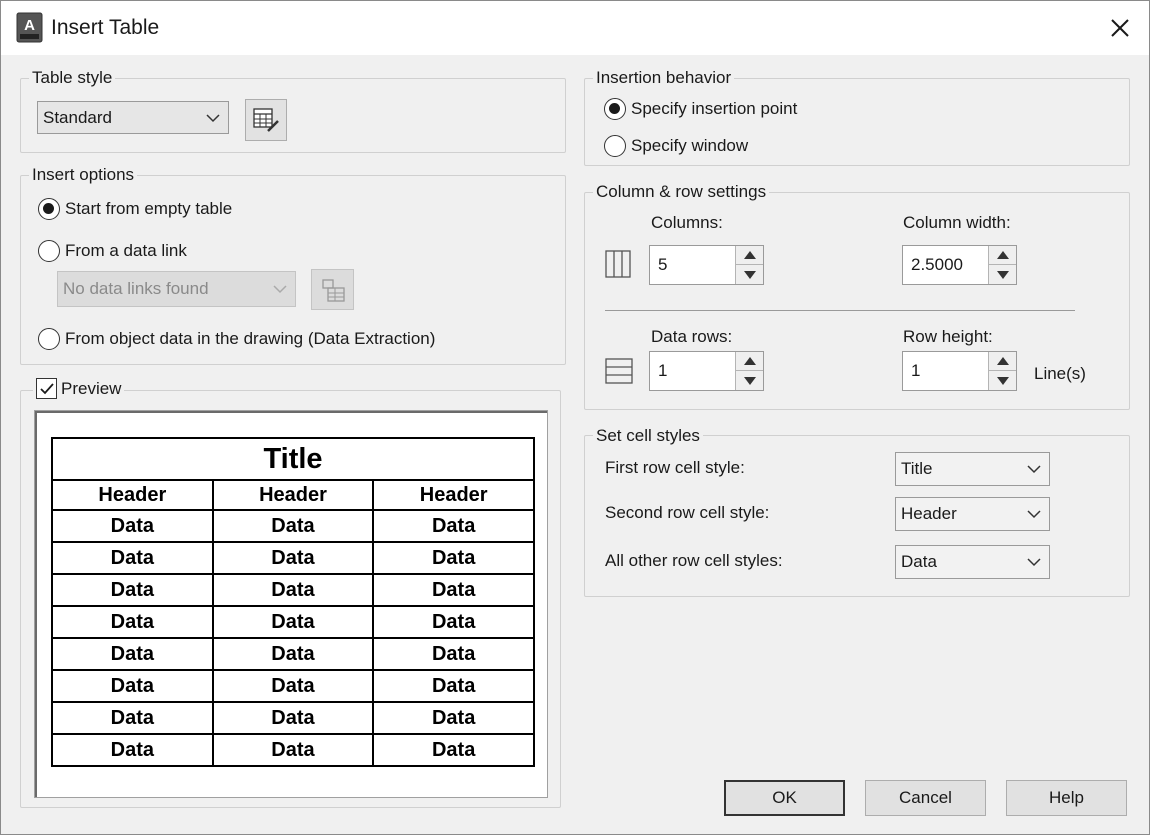 The width and height of the screenshot is (1150, 835). Describe the element at coordinates (915, 371) in the screenshot. I see `row-height-value: 1` at that location.